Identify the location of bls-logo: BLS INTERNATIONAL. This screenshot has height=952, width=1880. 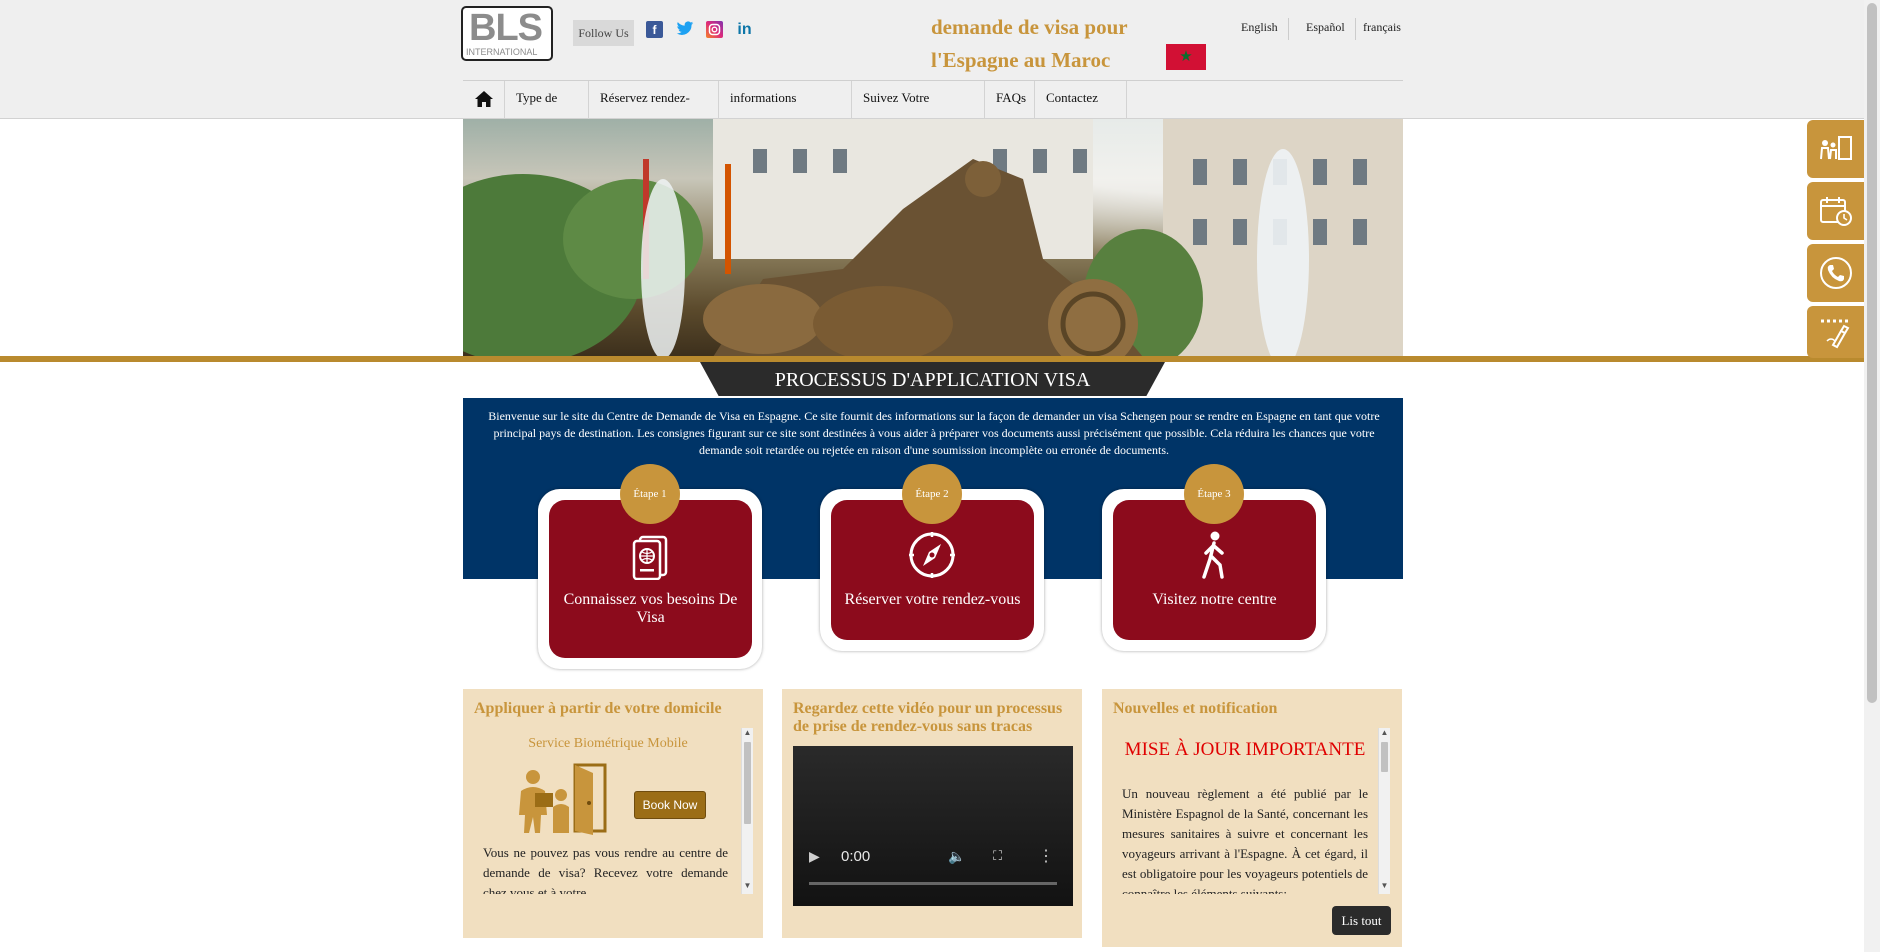
(507, 33).